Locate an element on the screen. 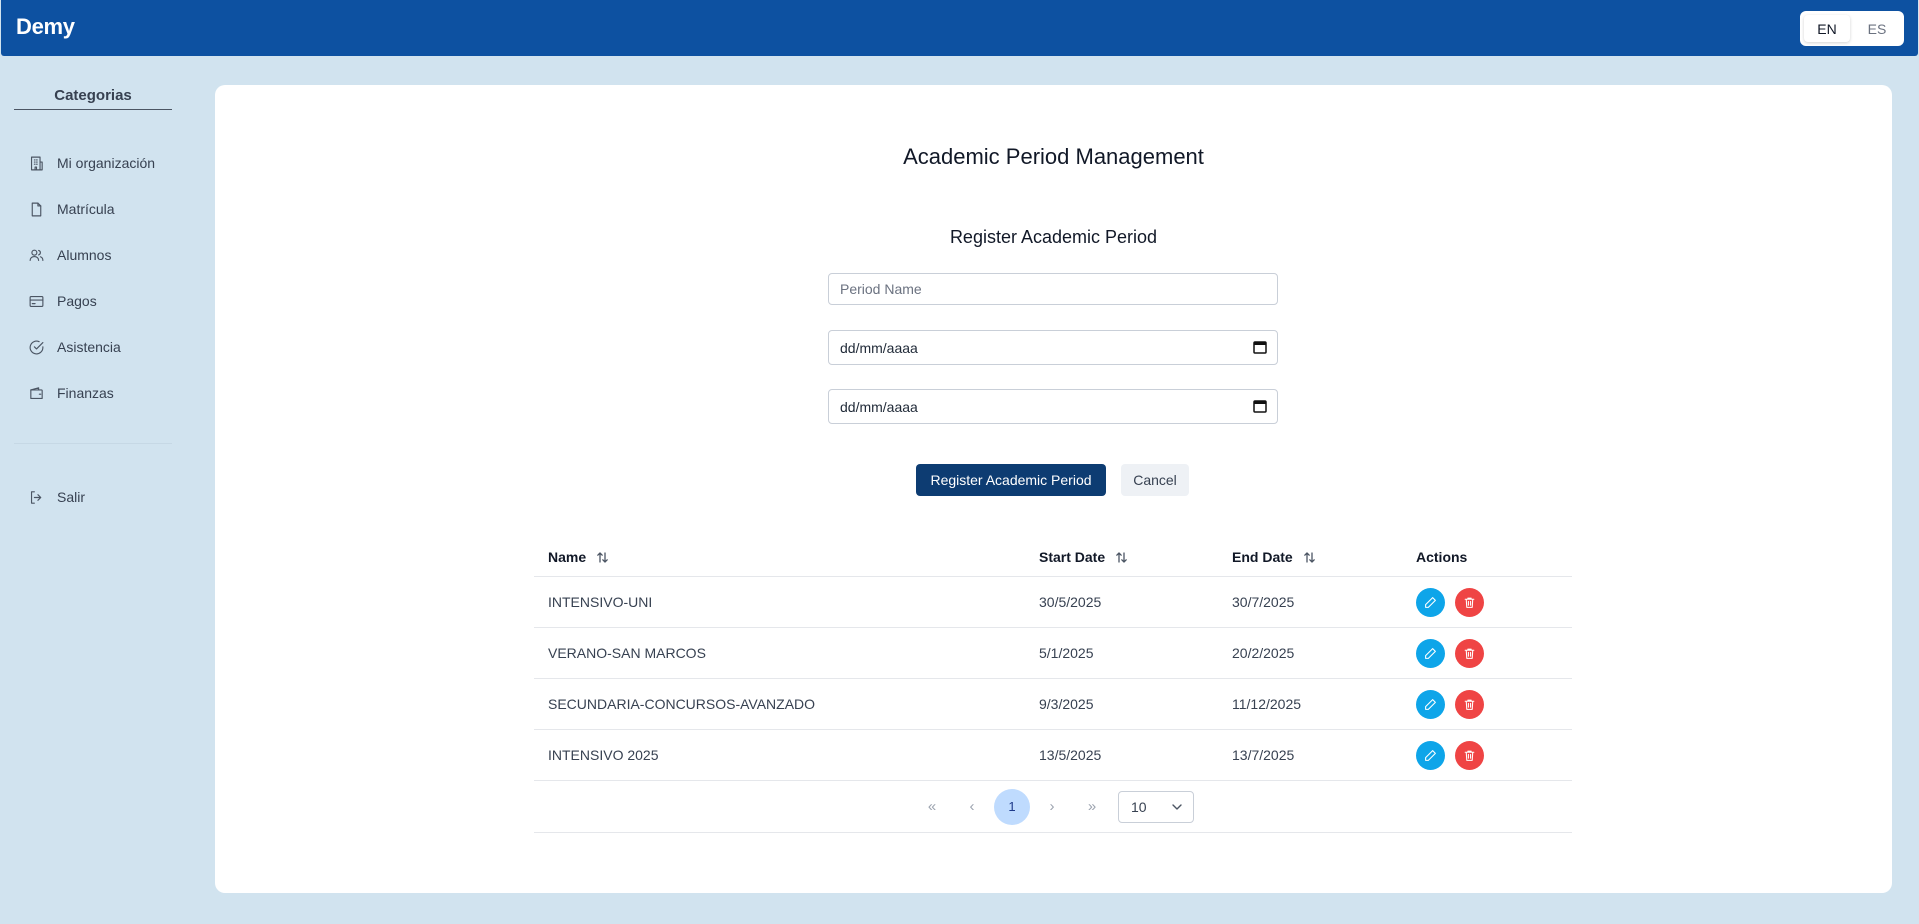 The height and width of the screenshot is (924, 1919). cell-end-date: 30/7/2025 is located at coordinates (1263, 602).